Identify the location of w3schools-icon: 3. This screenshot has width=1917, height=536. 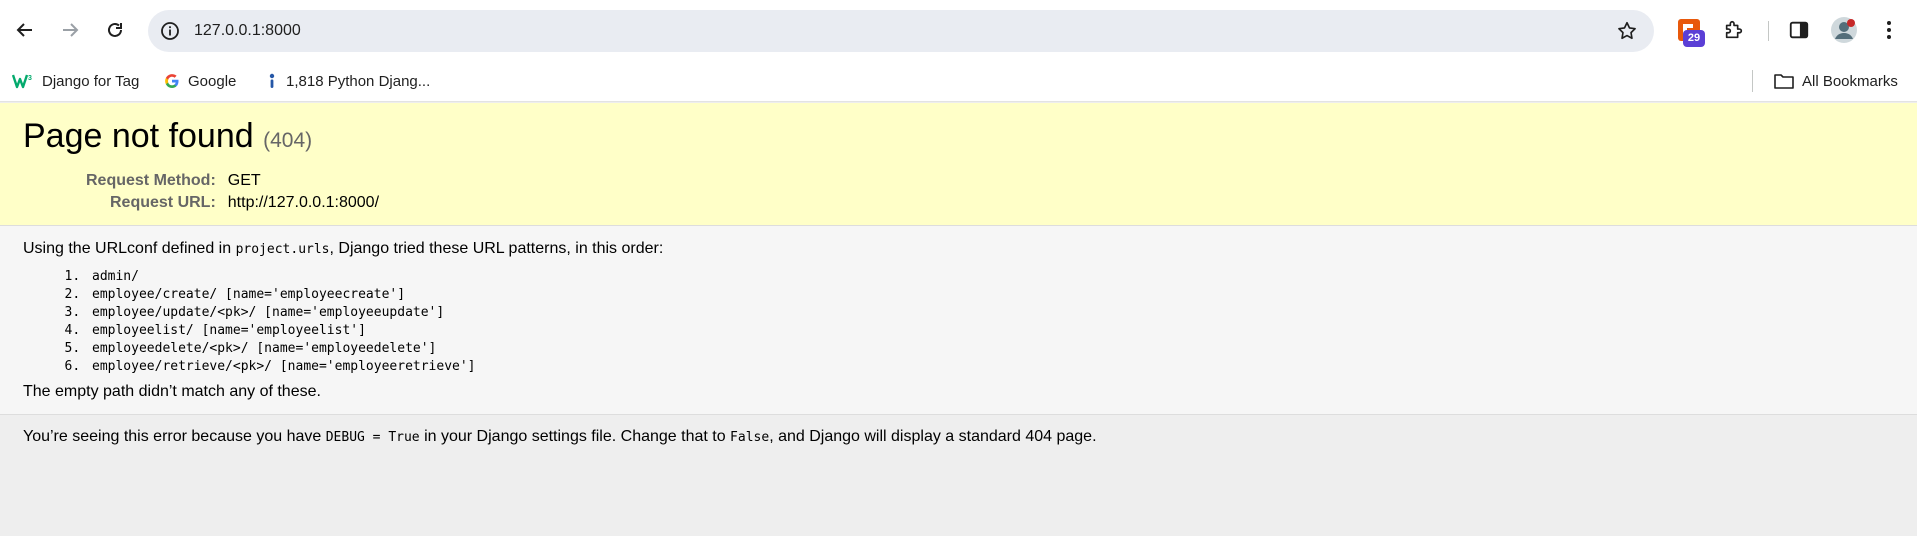
(22, 81).